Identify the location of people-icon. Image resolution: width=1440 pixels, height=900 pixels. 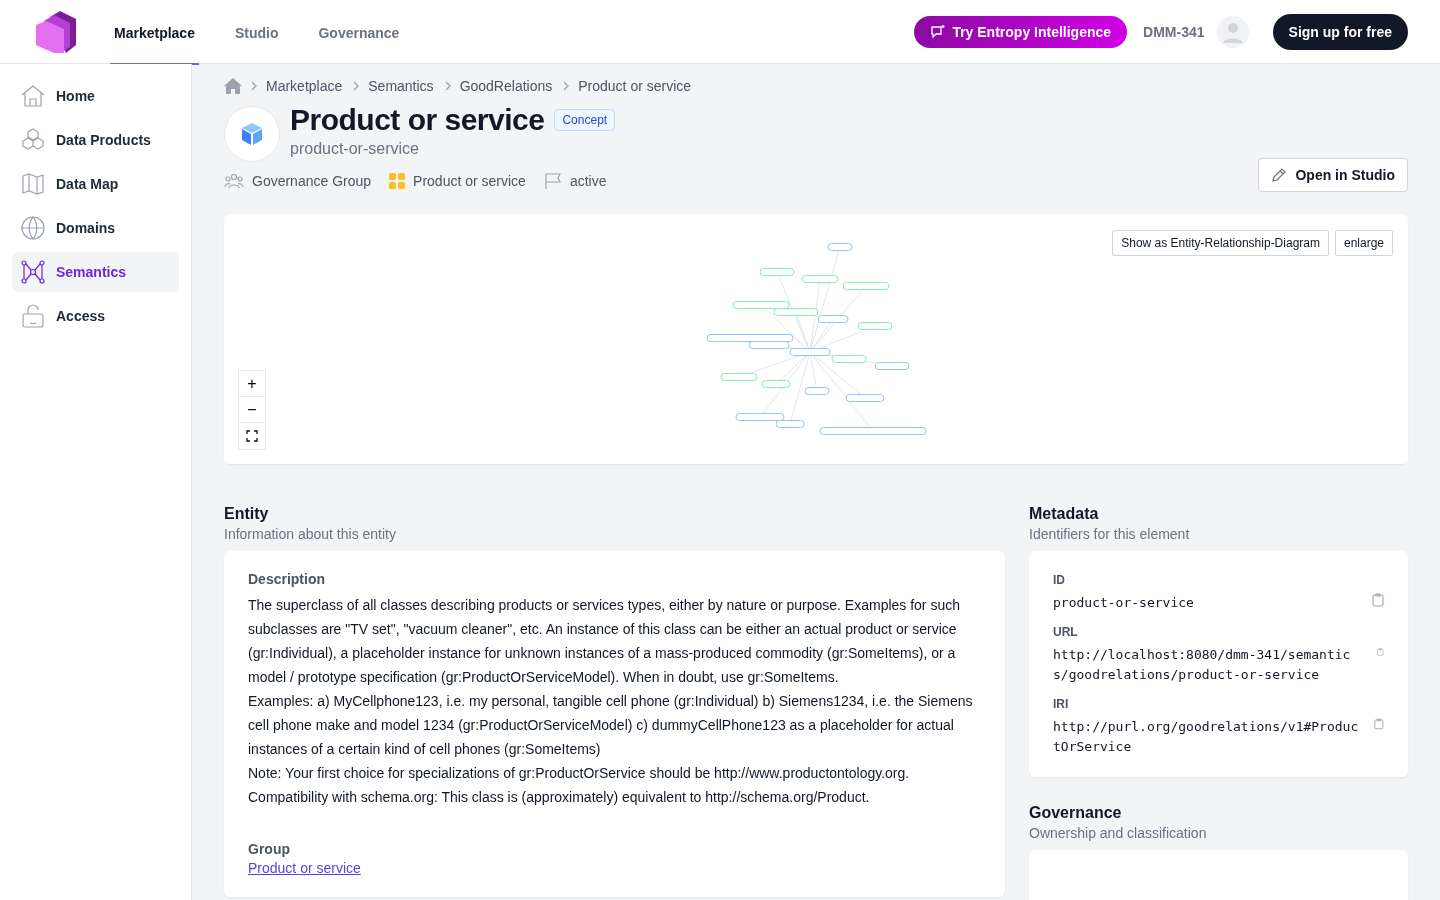
(234, 181).